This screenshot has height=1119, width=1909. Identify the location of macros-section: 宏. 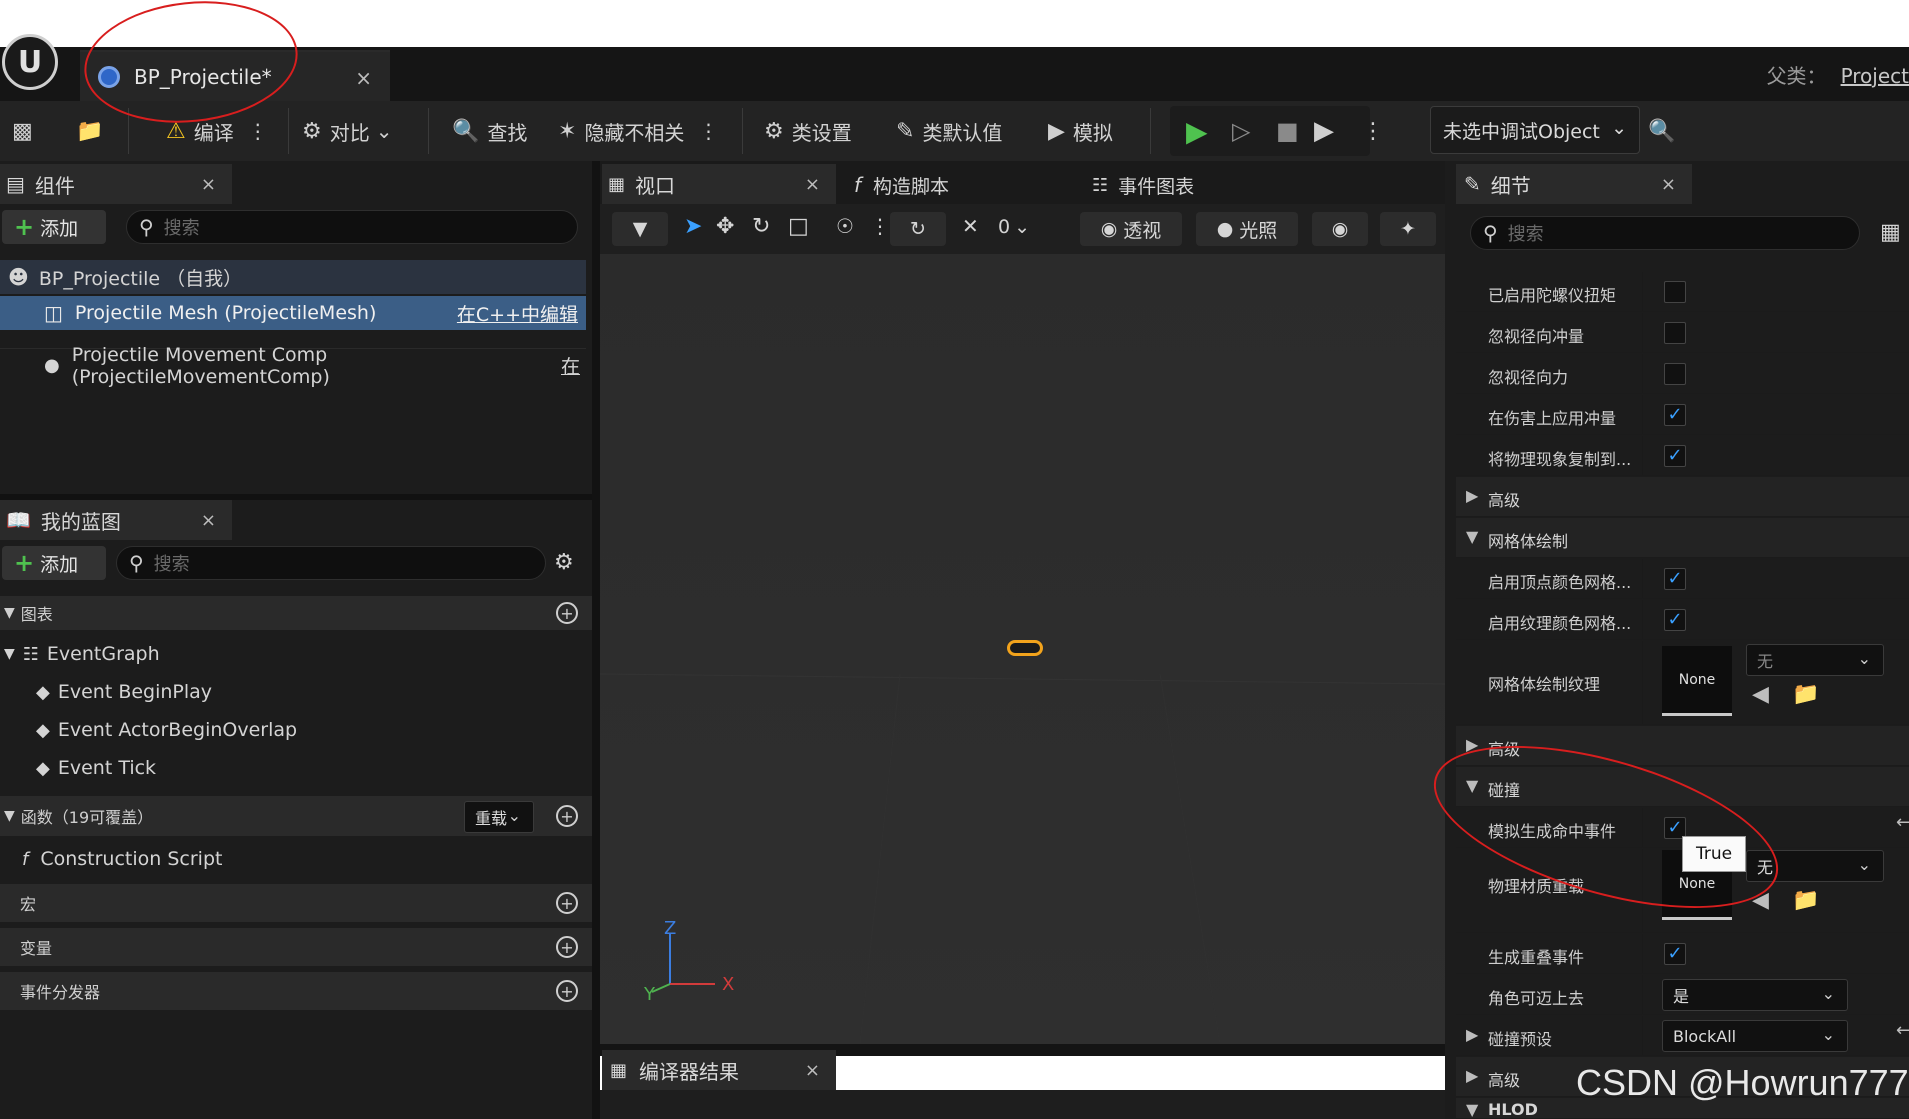
(296, 903).